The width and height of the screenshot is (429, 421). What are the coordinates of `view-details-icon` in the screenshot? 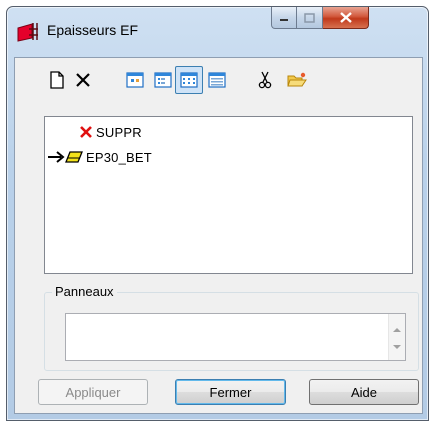 It's located at (217, 80).